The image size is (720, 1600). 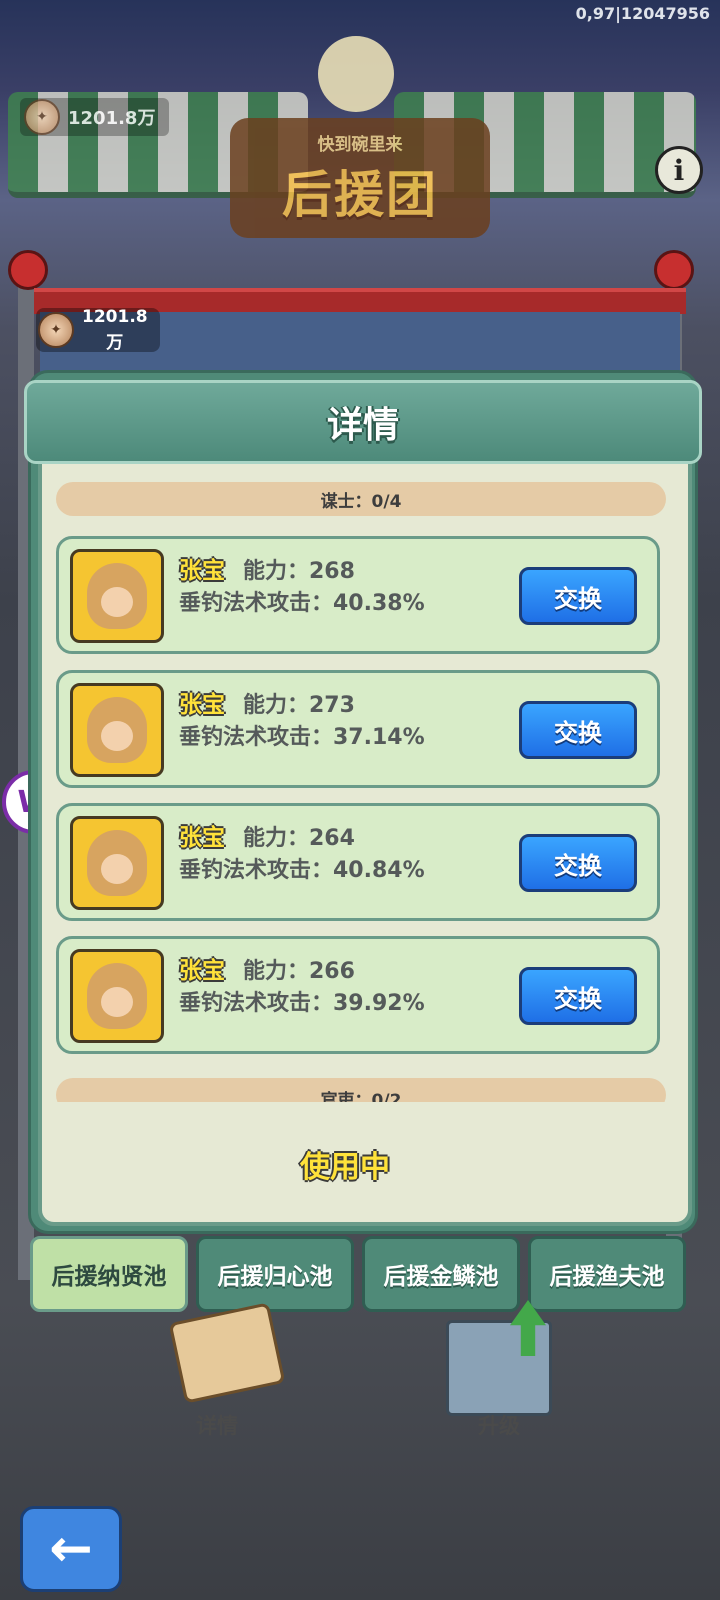 What do you see at coordinates (28, 270) in the screenshot?
I see `left-knob` at bounding box center [28, 270].